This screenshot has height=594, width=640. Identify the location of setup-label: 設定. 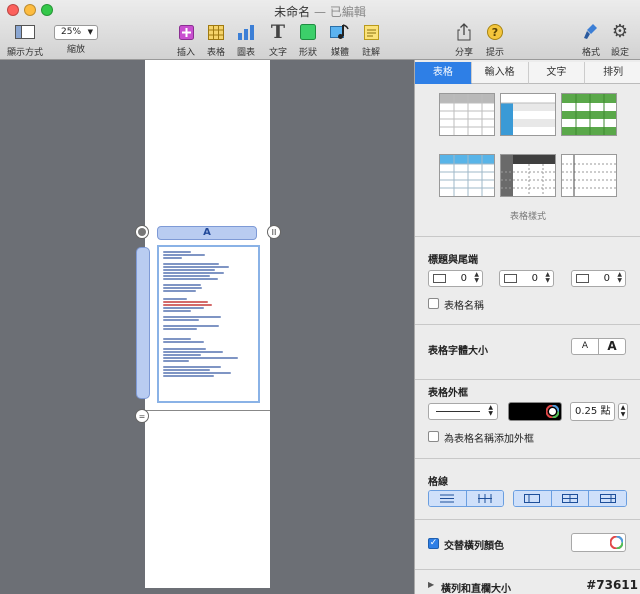
(619, 53).